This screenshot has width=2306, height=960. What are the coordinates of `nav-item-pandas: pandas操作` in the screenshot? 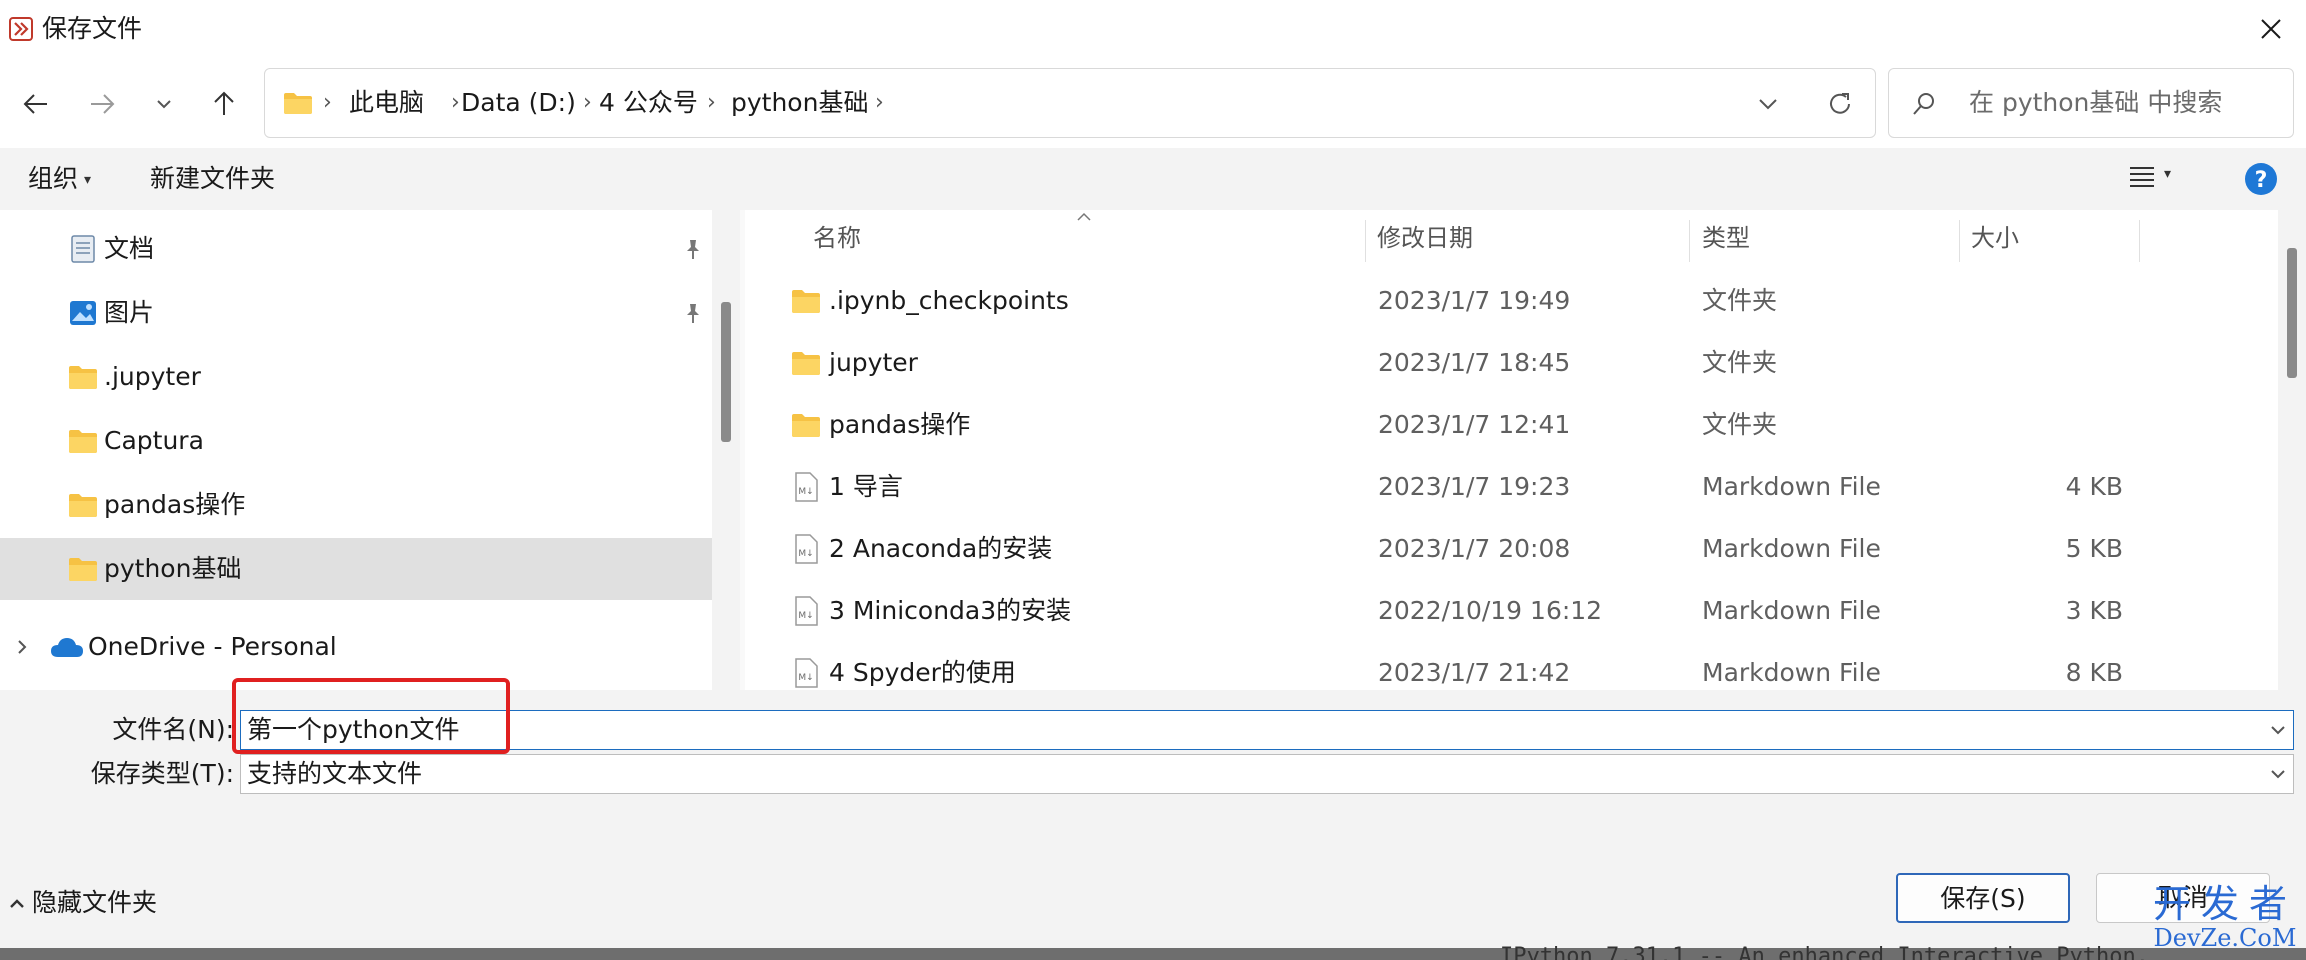 It's located at (356, 505).